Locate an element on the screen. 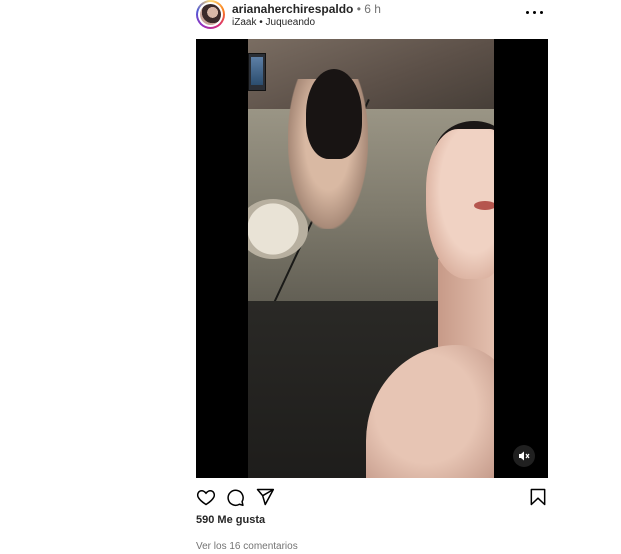 The image size is (621, 554). likes-label: Me gusta is located at coordinates (241, 520).